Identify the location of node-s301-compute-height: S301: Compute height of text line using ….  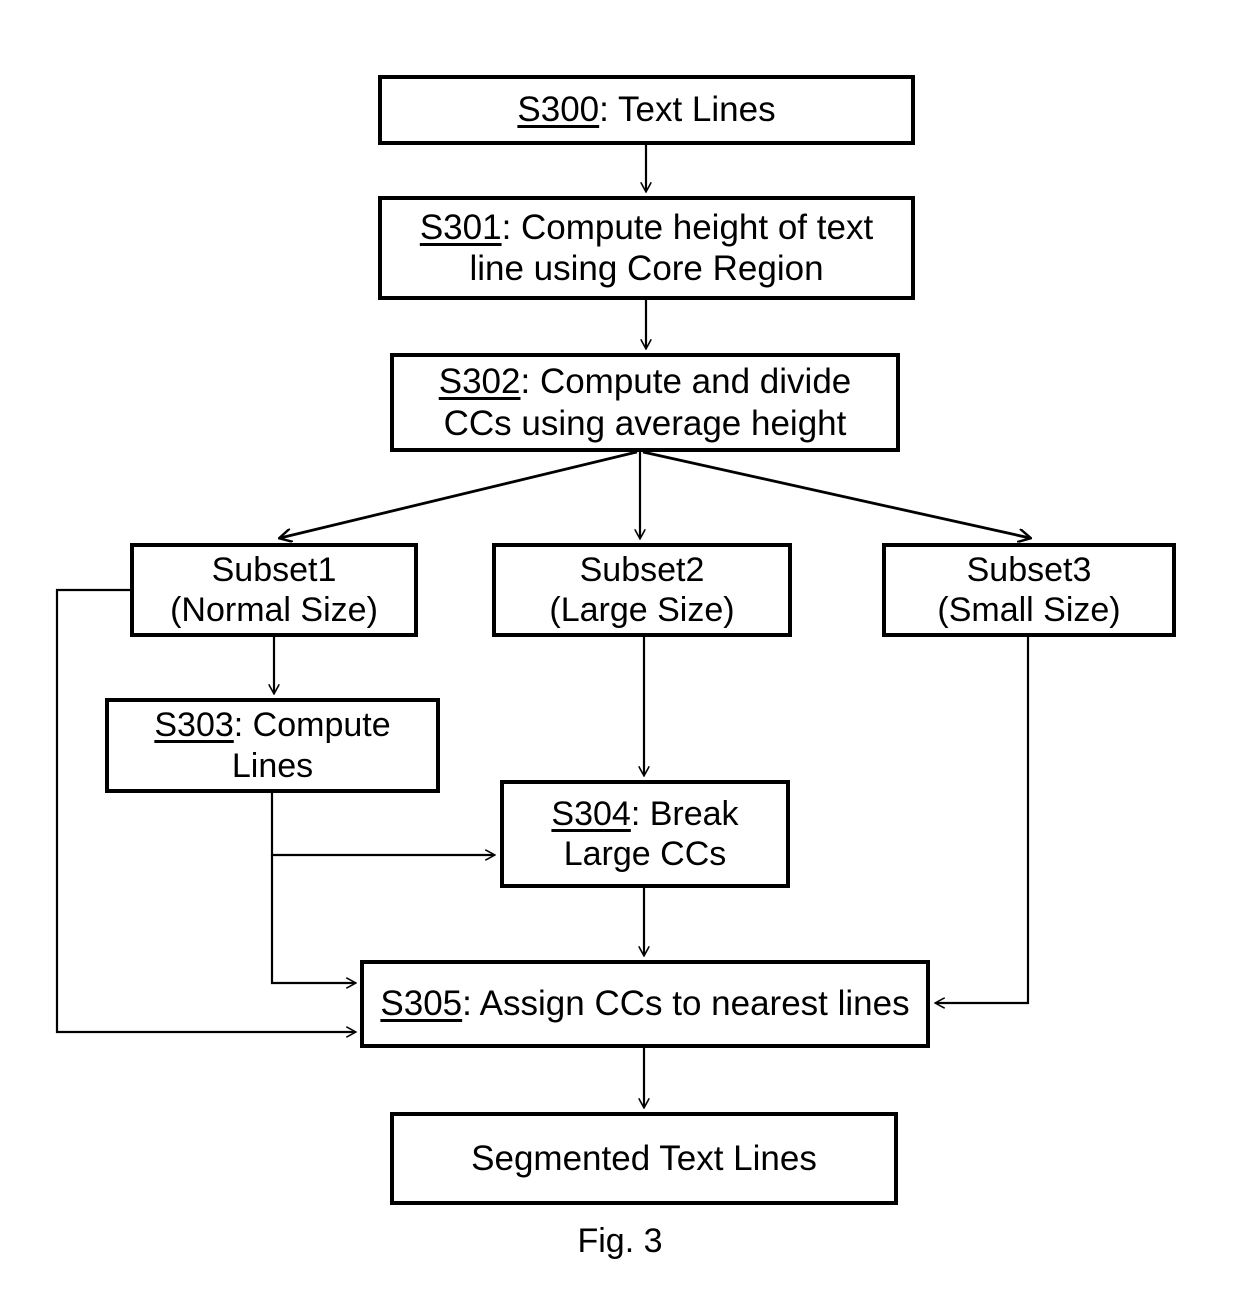
(646, 248).